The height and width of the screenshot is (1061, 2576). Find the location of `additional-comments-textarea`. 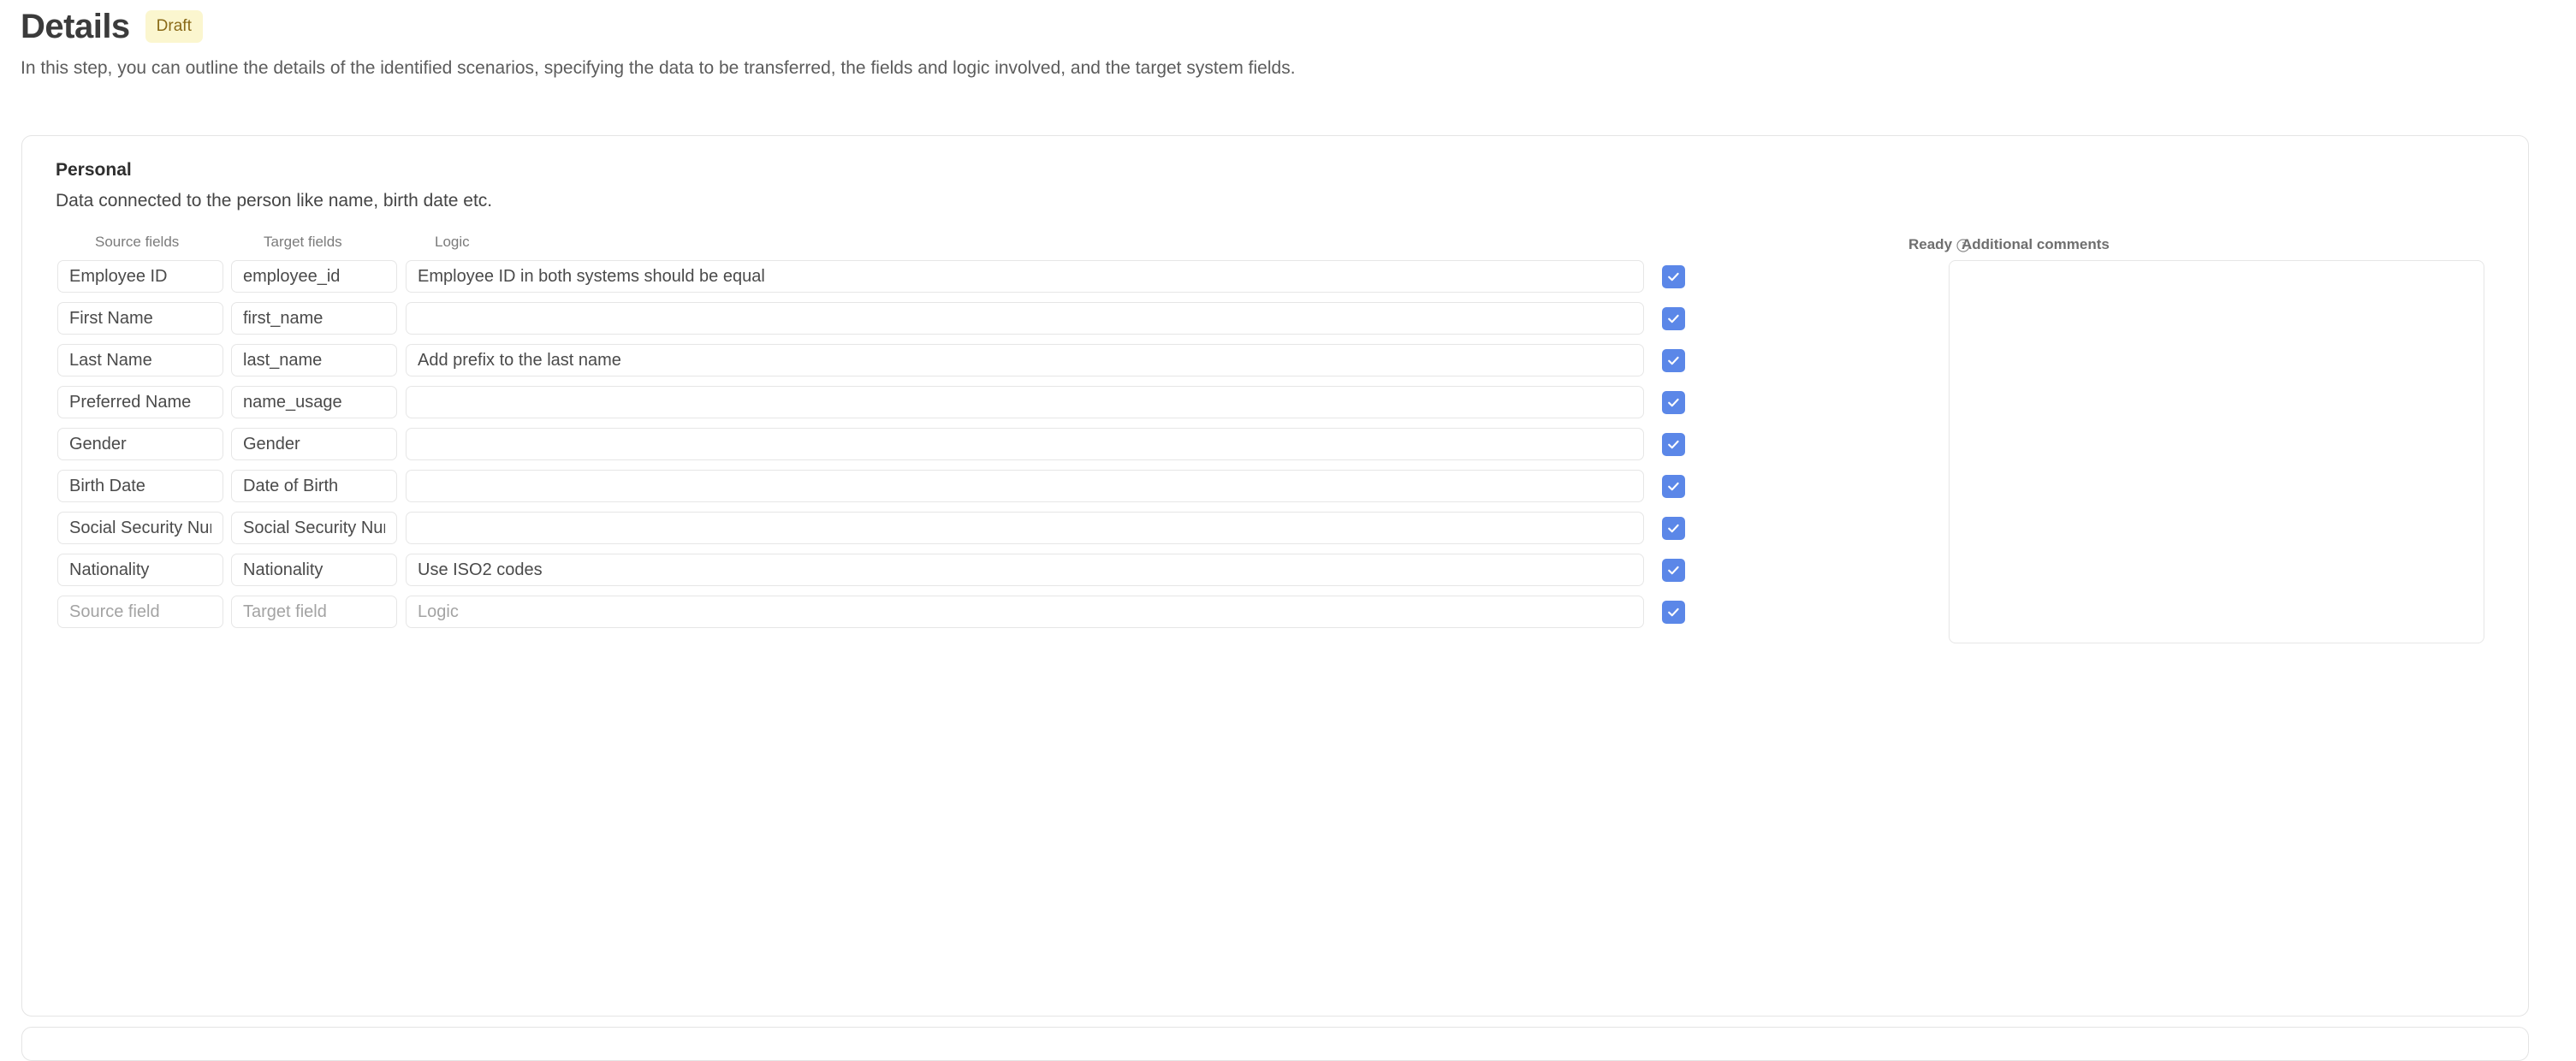

additional-comments-textarea is located at coordinates (2216, 451).